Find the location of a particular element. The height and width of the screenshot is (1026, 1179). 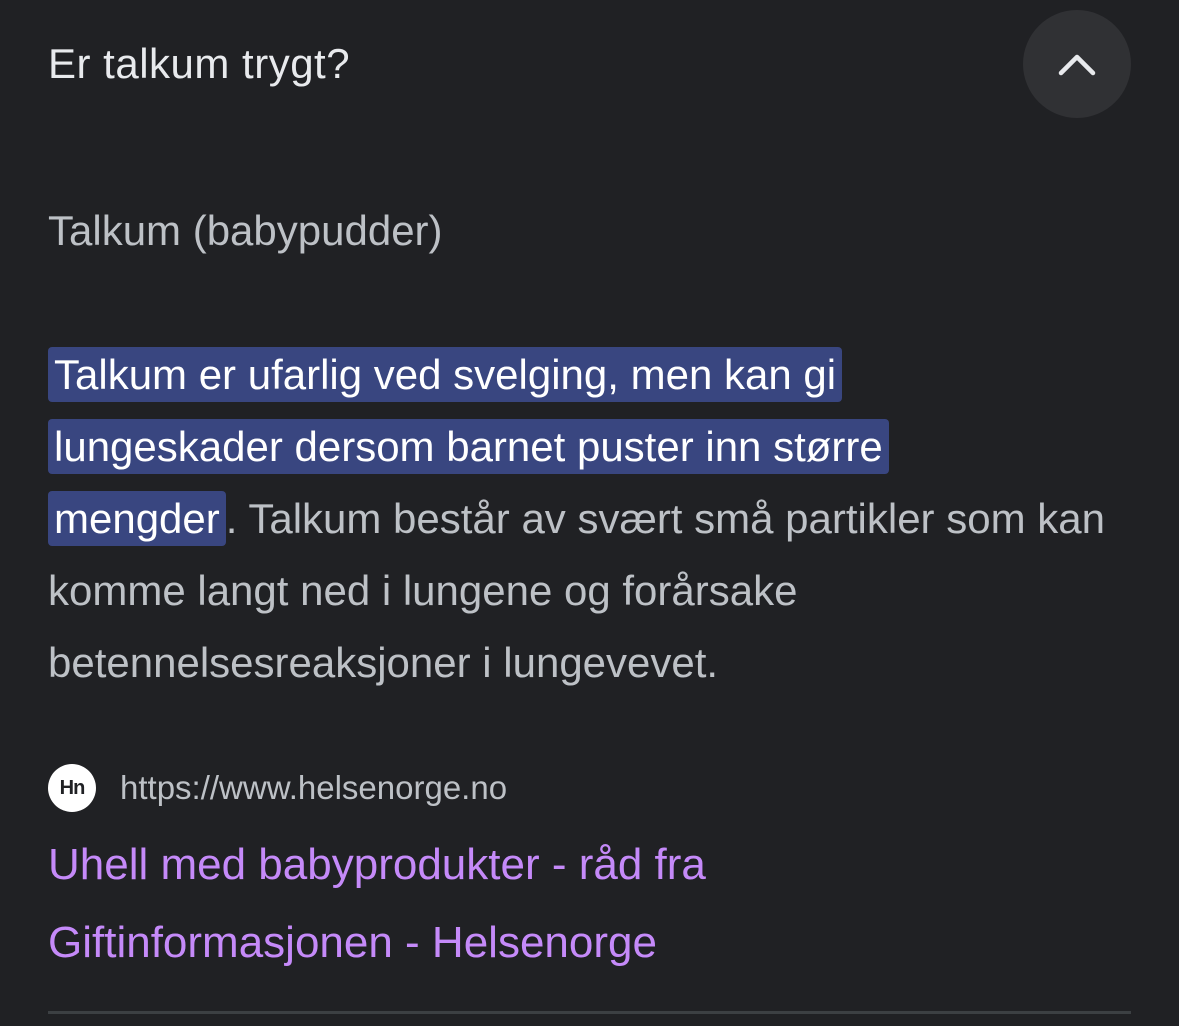

collapse-button is located at coordinates (1077, 64).